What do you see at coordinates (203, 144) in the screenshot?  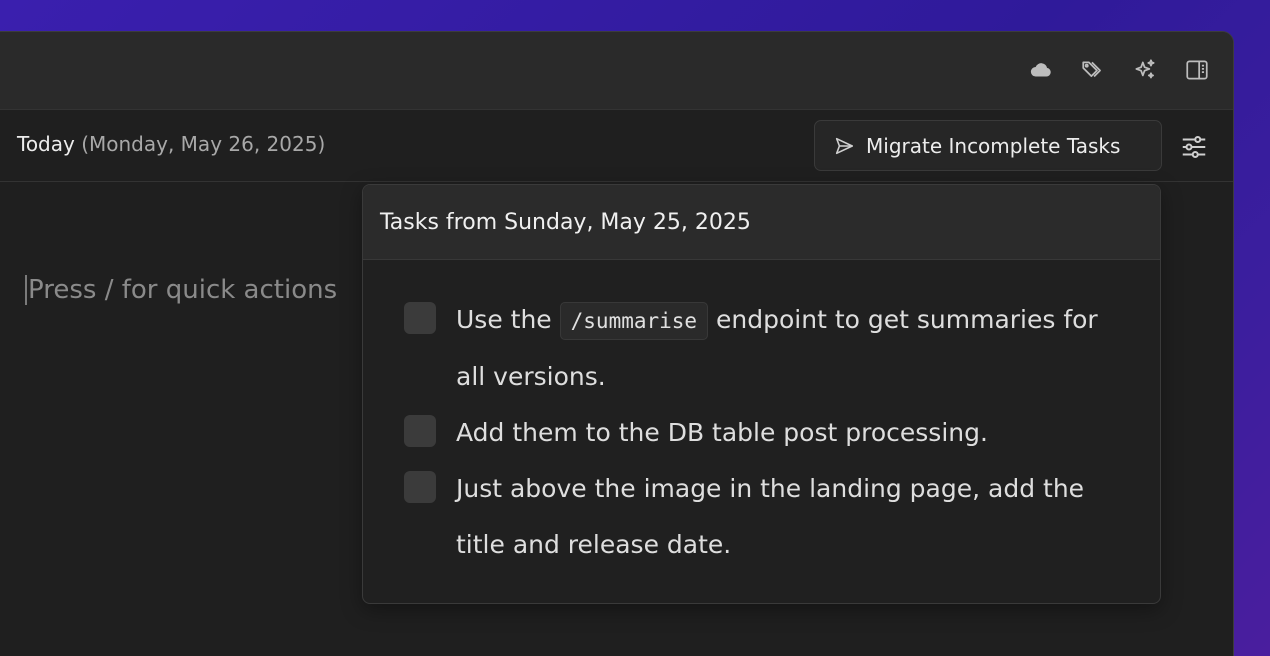 I see `today-date: (Monday, May 26, 2025)` at bounding box center [203, 144].